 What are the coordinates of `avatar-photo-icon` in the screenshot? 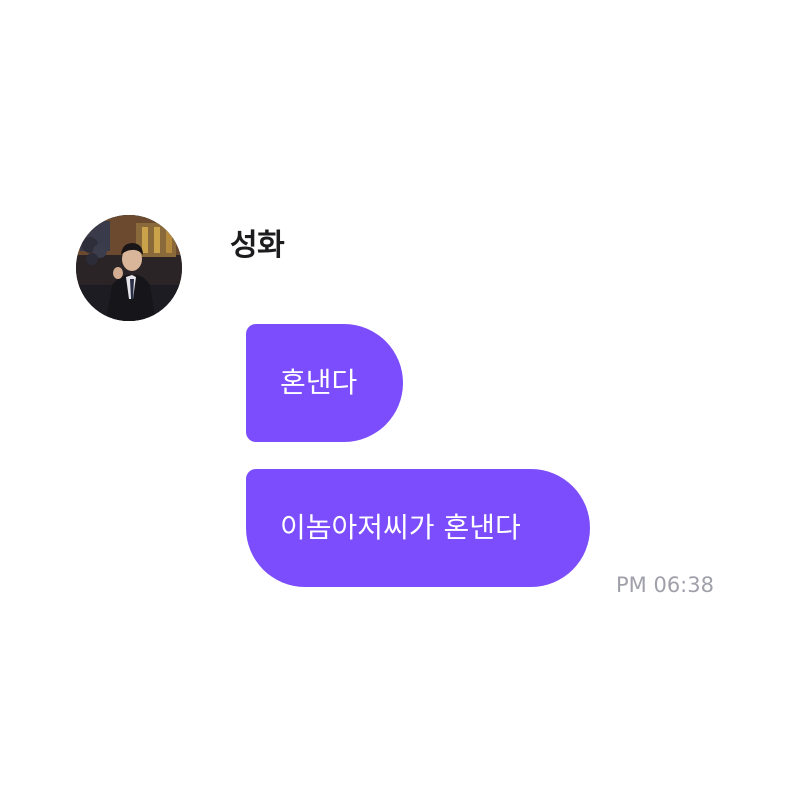 It's located at (129, 268).